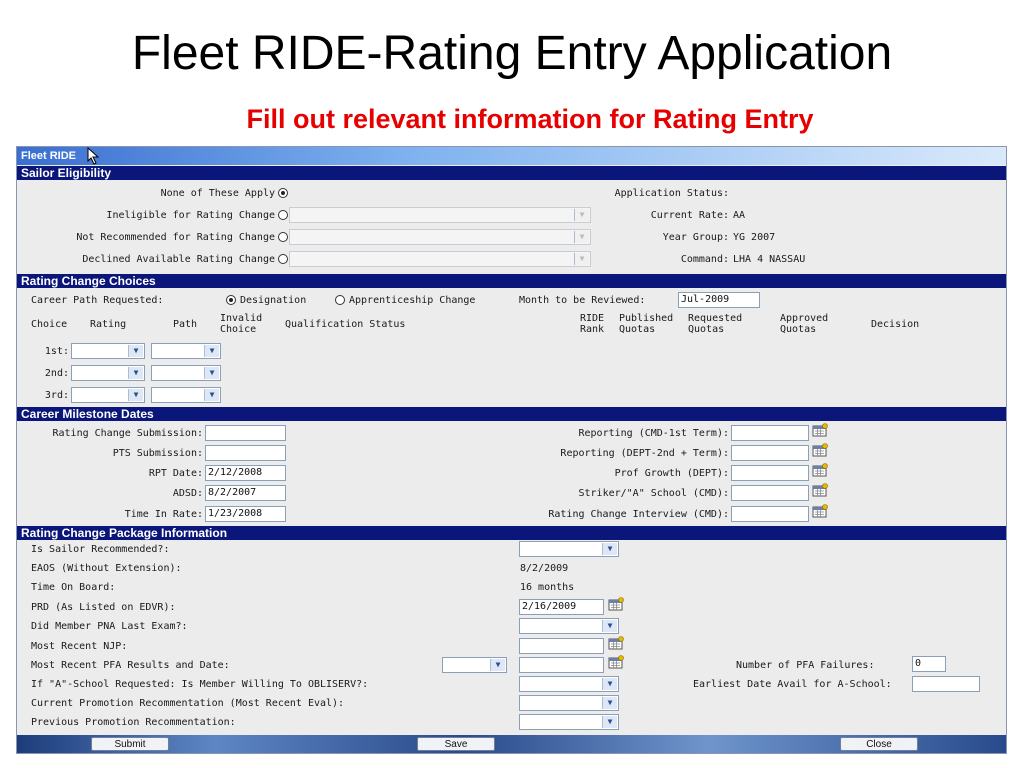 The image size is (1024, 768). I want to click on ineligible-reason-select: ▼, so click(440, 215).